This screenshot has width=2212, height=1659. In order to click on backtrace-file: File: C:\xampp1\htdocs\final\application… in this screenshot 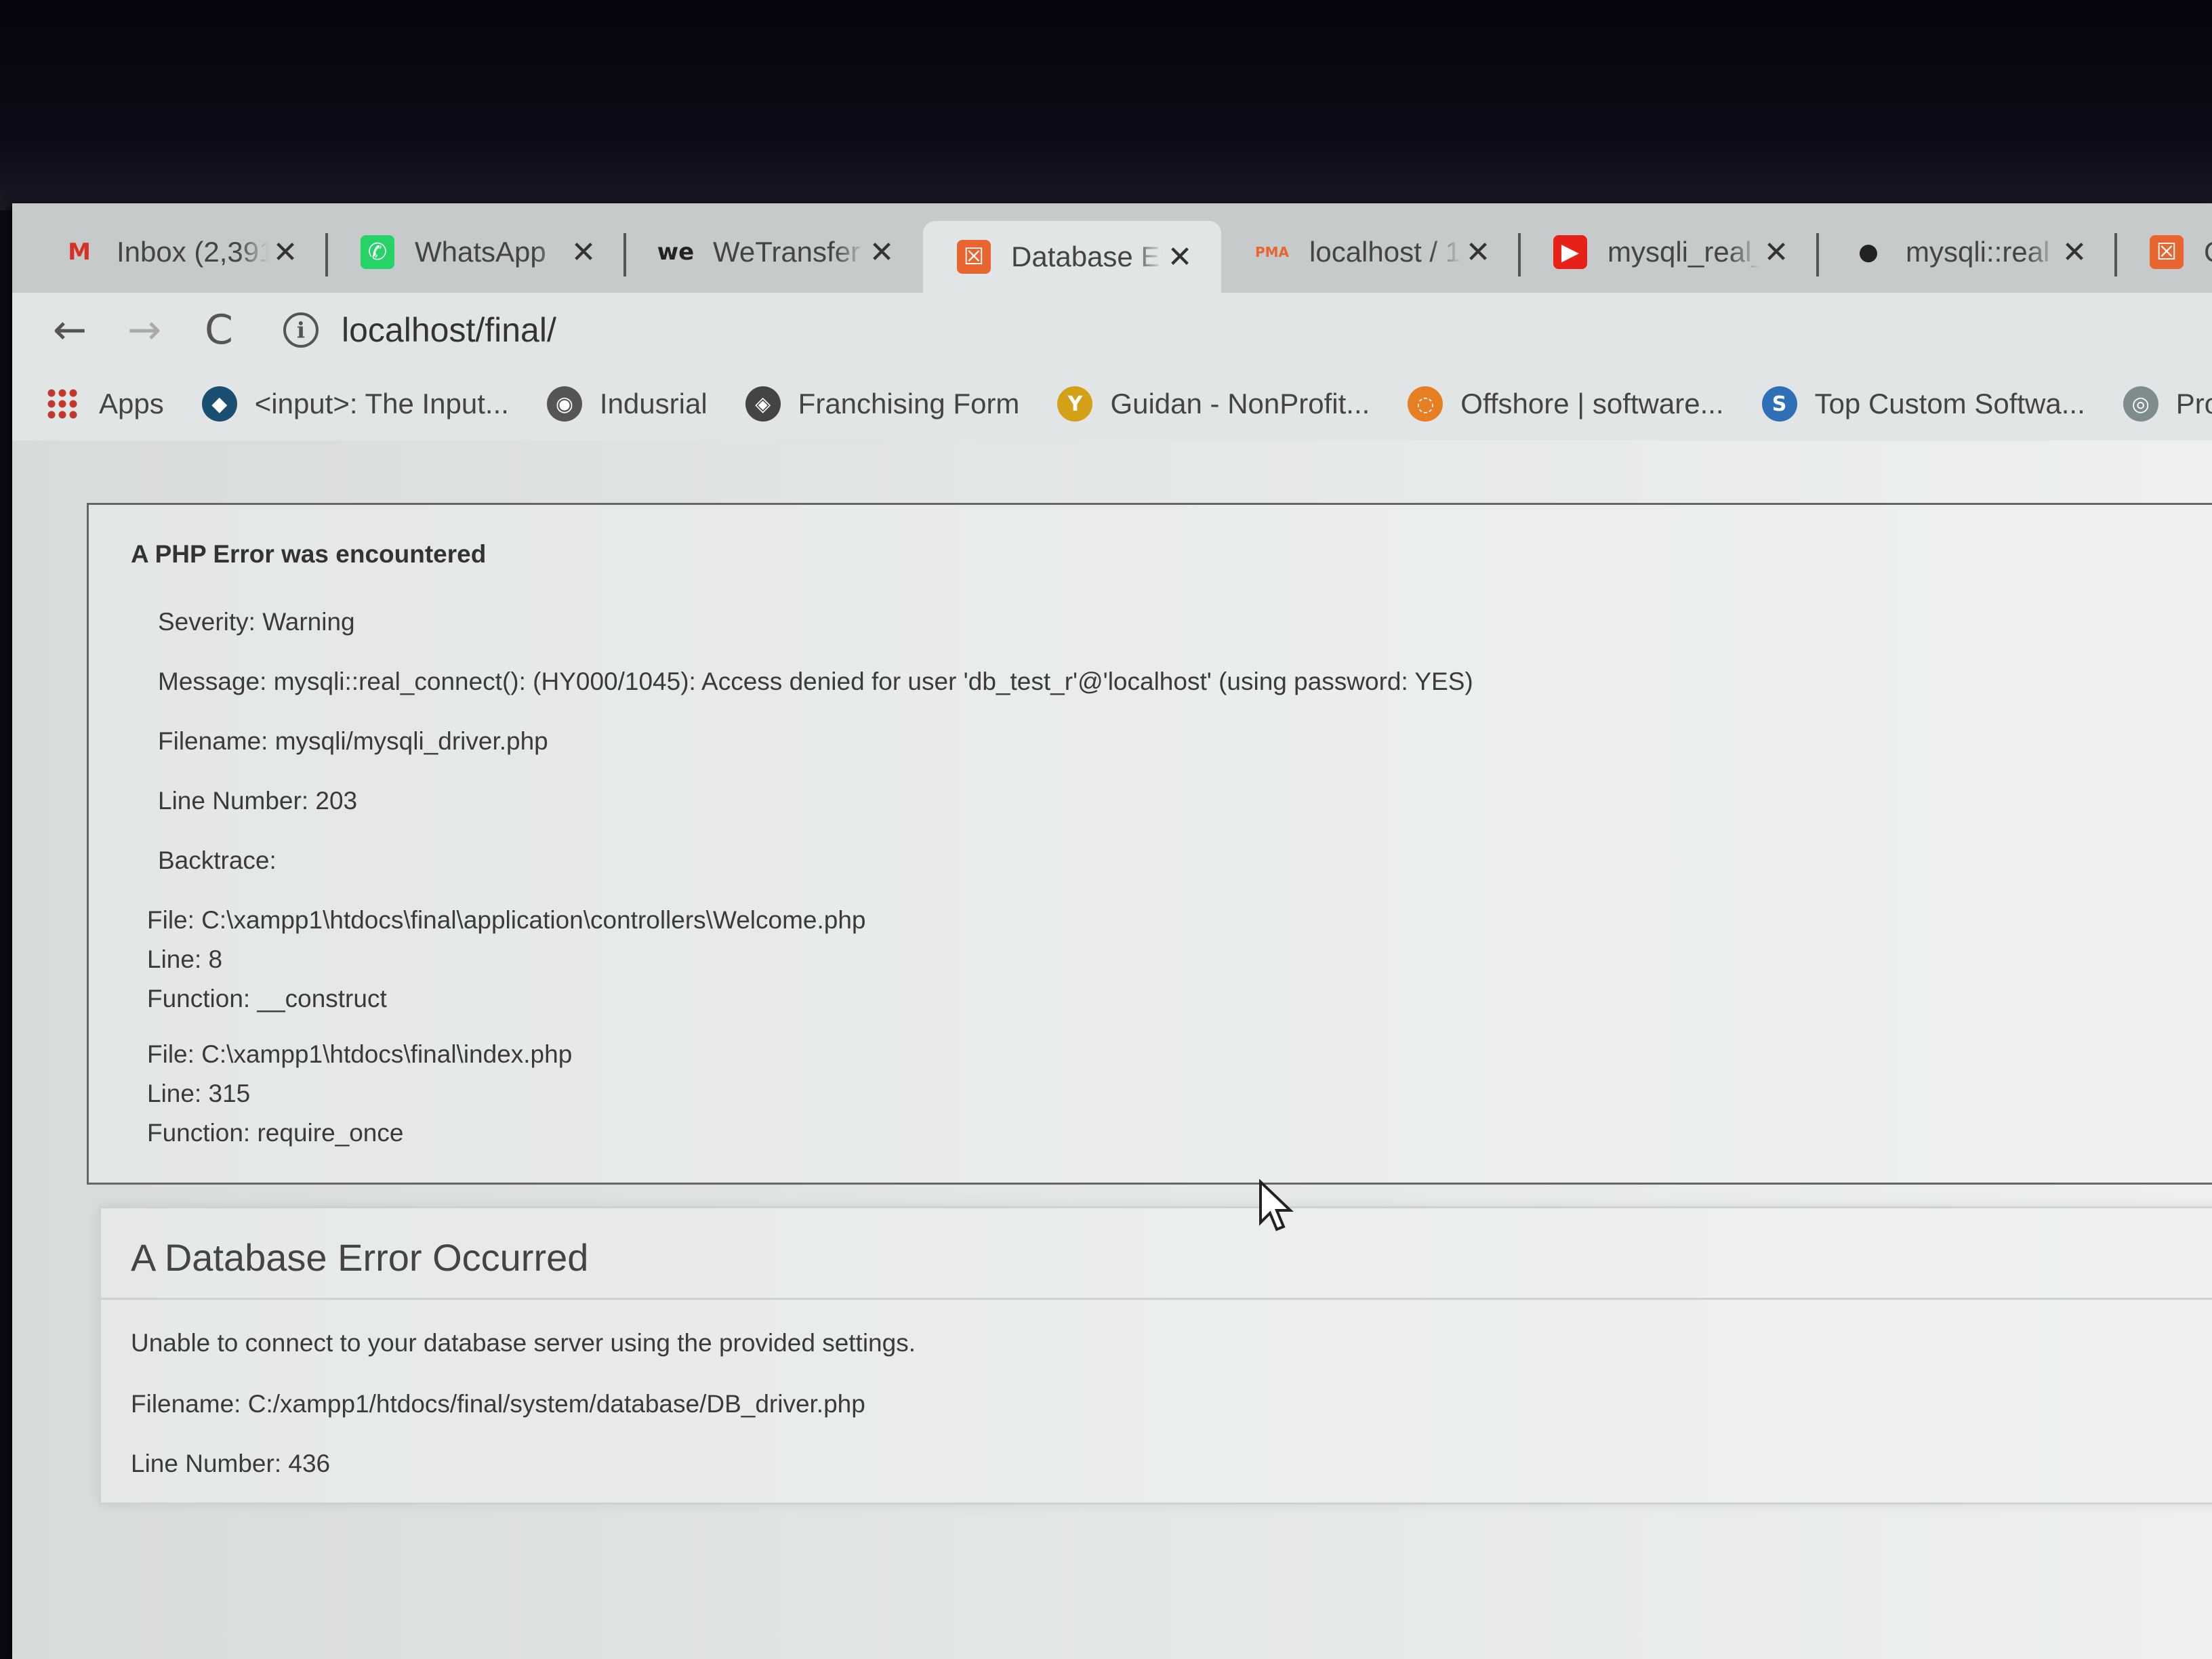, I will do `click(506, 920)`.